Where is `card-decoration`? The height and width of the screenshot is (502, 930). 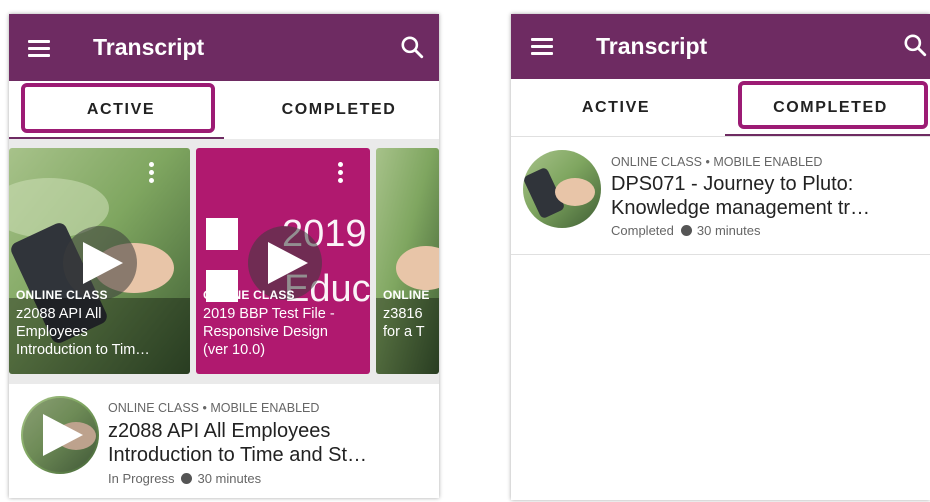
card-decoration is located at coordinates (222, 234).